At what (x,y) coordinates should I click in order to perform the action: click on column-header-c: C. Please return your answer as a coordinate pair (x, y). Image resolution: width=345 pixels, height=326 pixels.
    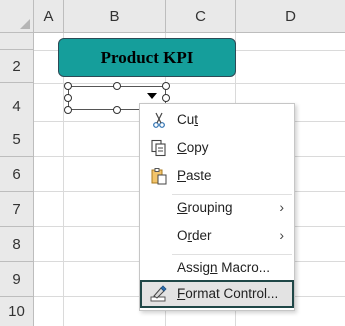
    Looking at the image, I should click on (201, 16).